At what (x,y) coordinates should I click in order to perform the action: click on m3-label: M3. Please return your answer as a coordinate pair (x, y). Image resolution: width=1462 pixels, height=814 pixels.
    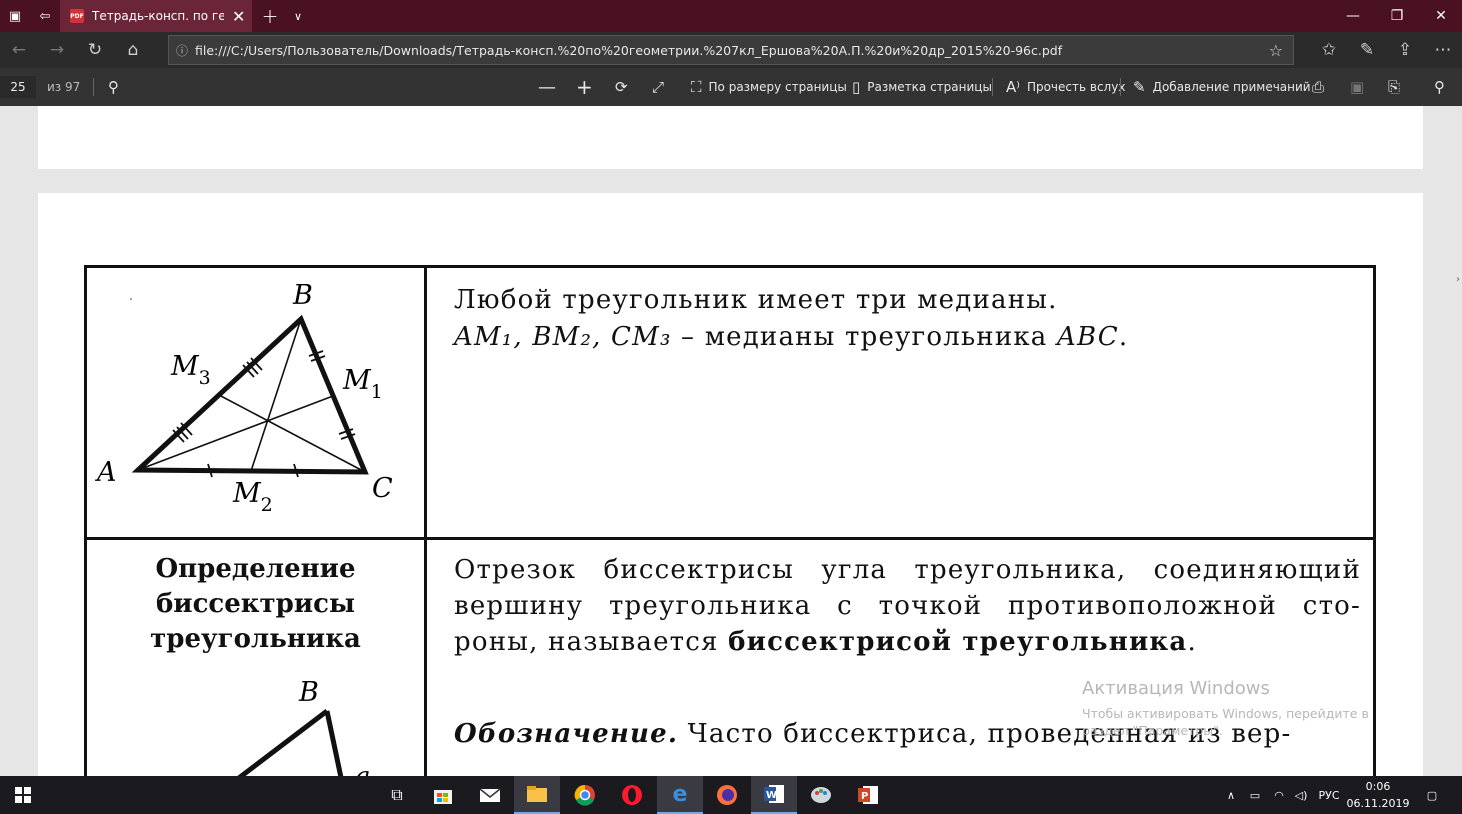
    Looking at the image, I should click on (190, 370).